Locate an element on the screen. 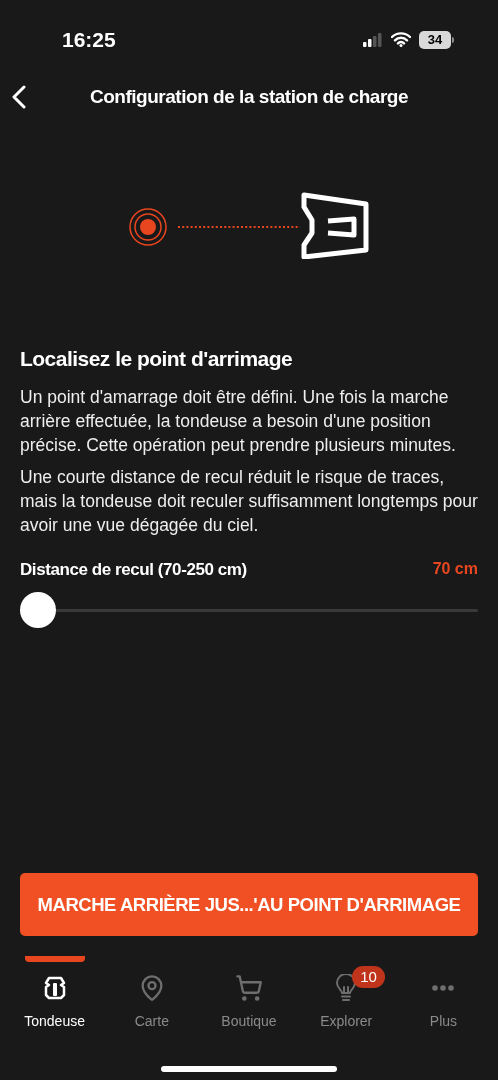  distance-slider is located at coordinates (249, 610).